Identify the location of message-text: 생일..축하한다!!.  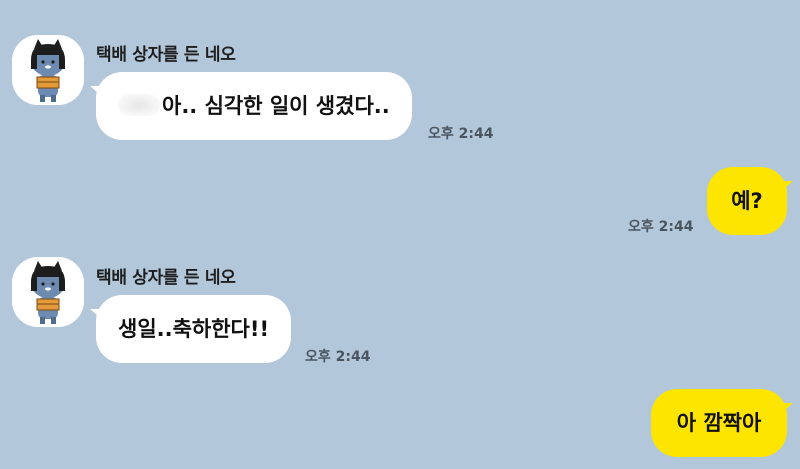
(194, 329).